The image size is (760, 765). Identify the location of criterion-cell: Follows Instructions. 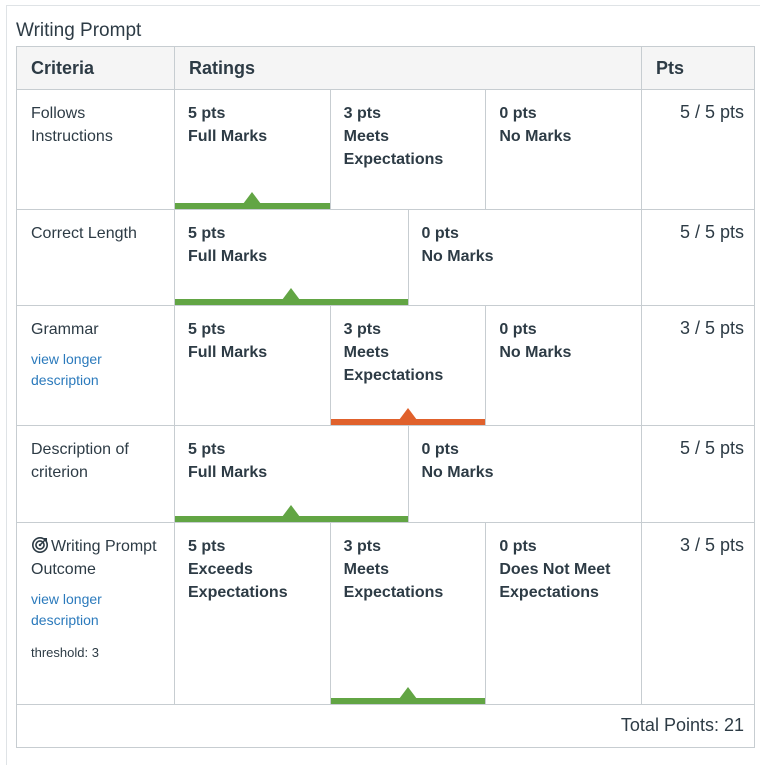
(95, 149).